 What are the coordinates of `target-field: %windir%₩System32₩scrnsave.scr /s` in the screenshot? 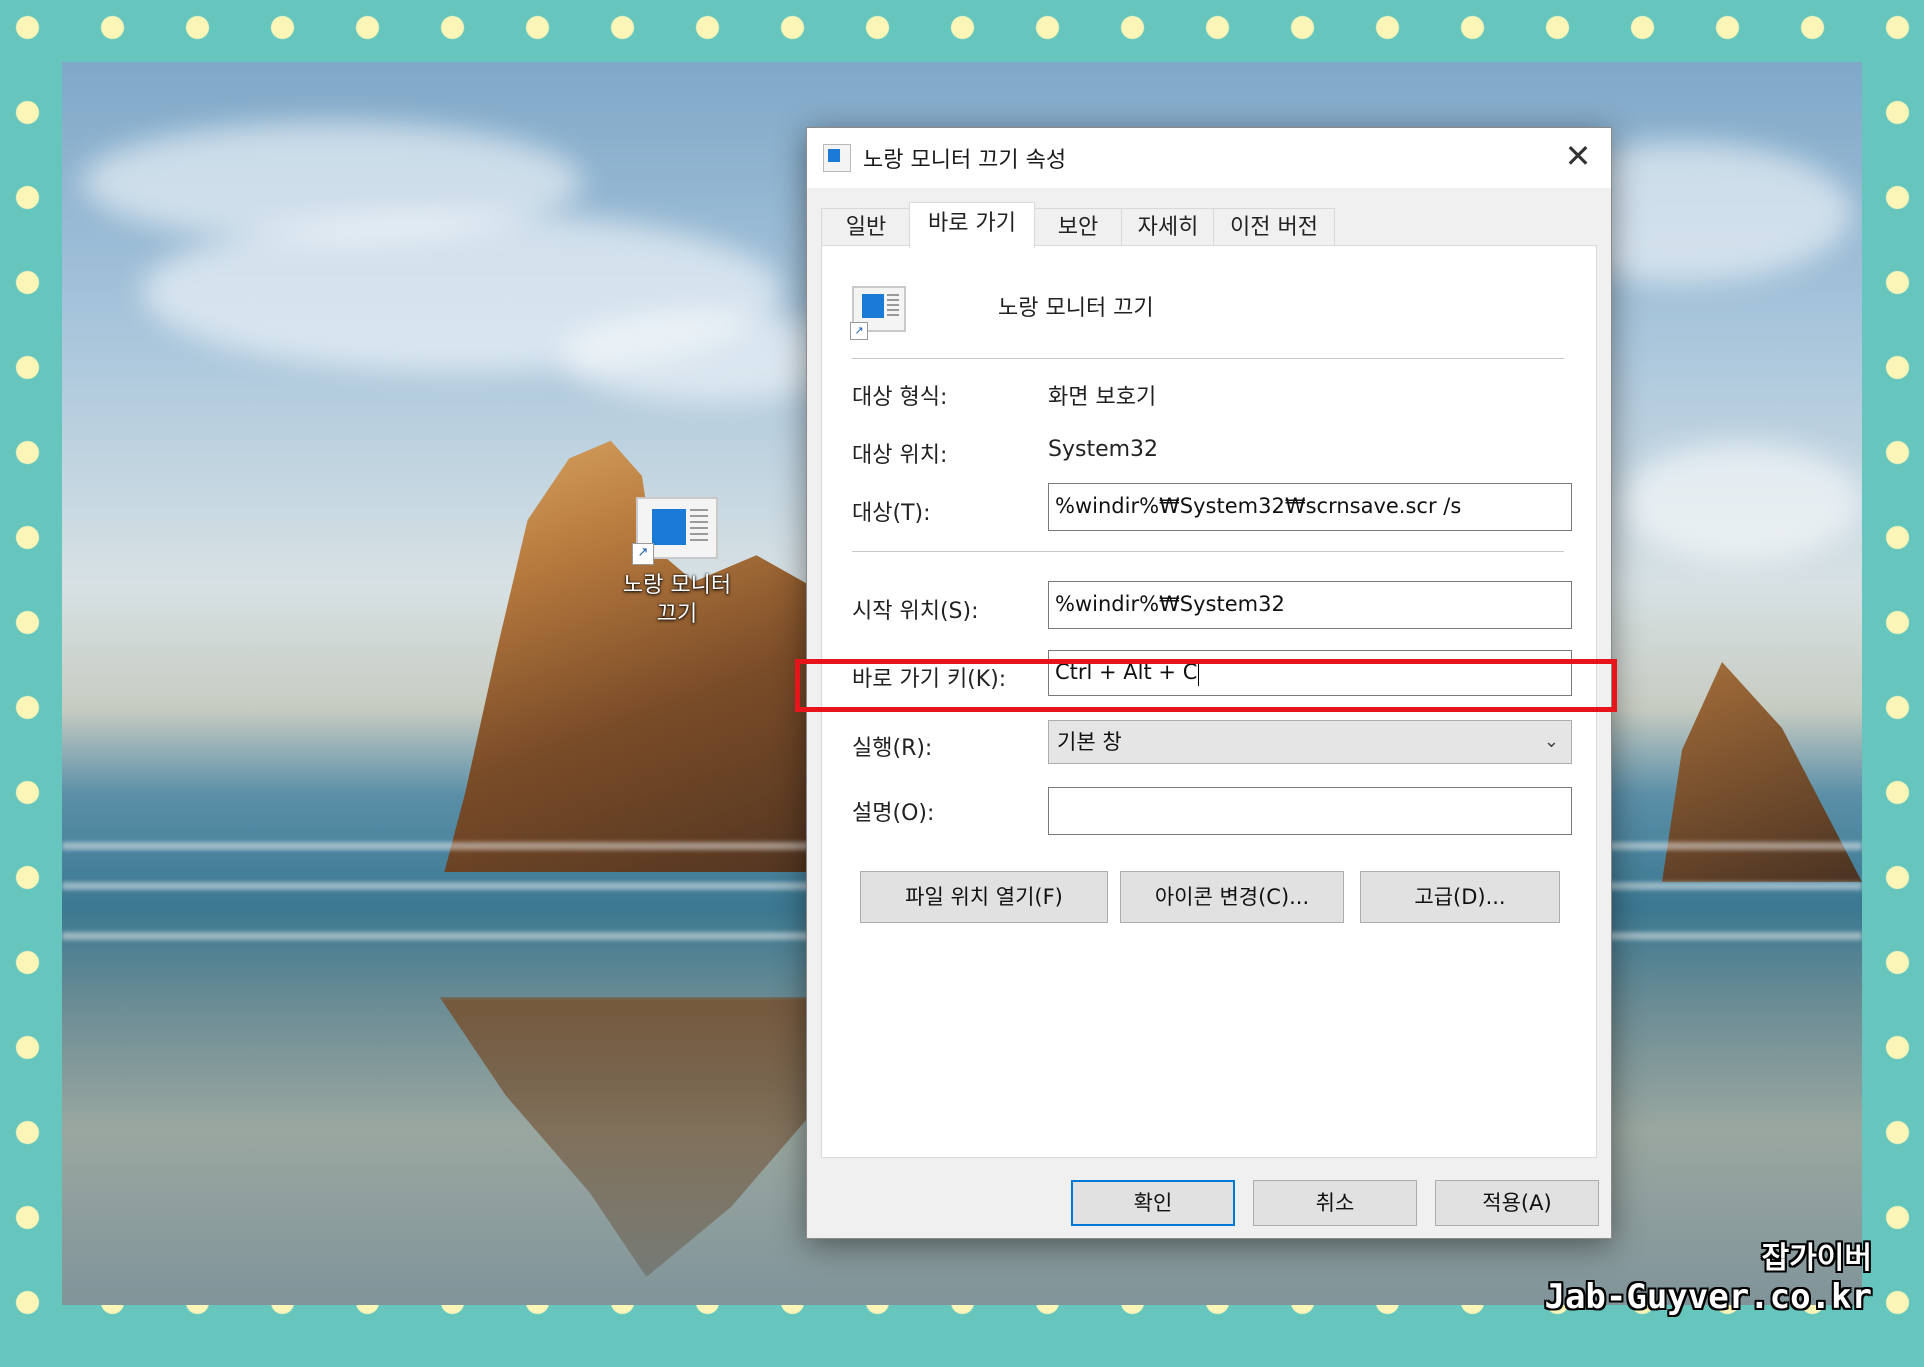 It's located at (1310, 507).